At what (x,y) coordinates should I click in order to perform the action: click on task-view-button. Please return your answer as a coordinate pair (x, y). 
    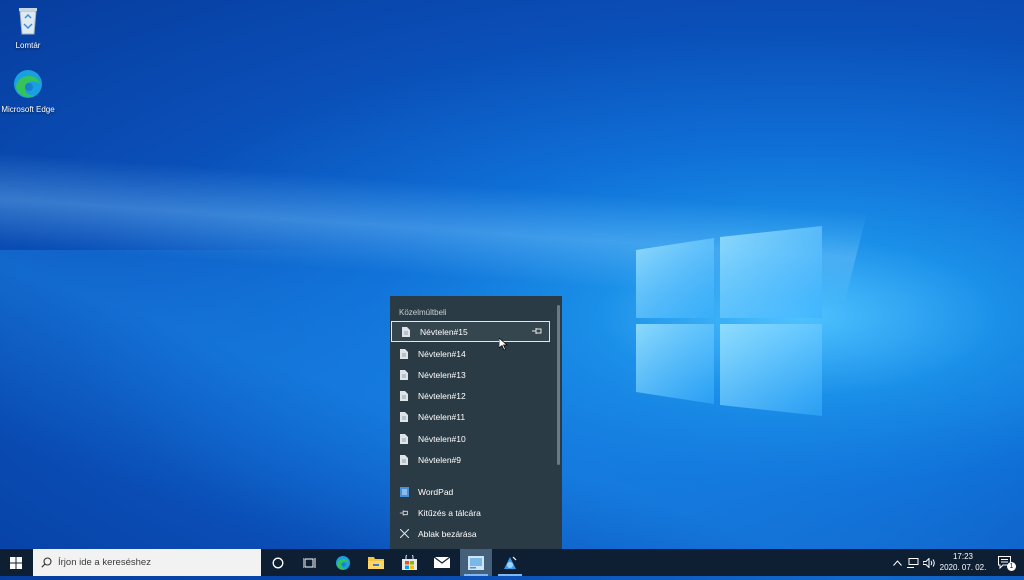
    Looking at the image, I should click on (310, 562).